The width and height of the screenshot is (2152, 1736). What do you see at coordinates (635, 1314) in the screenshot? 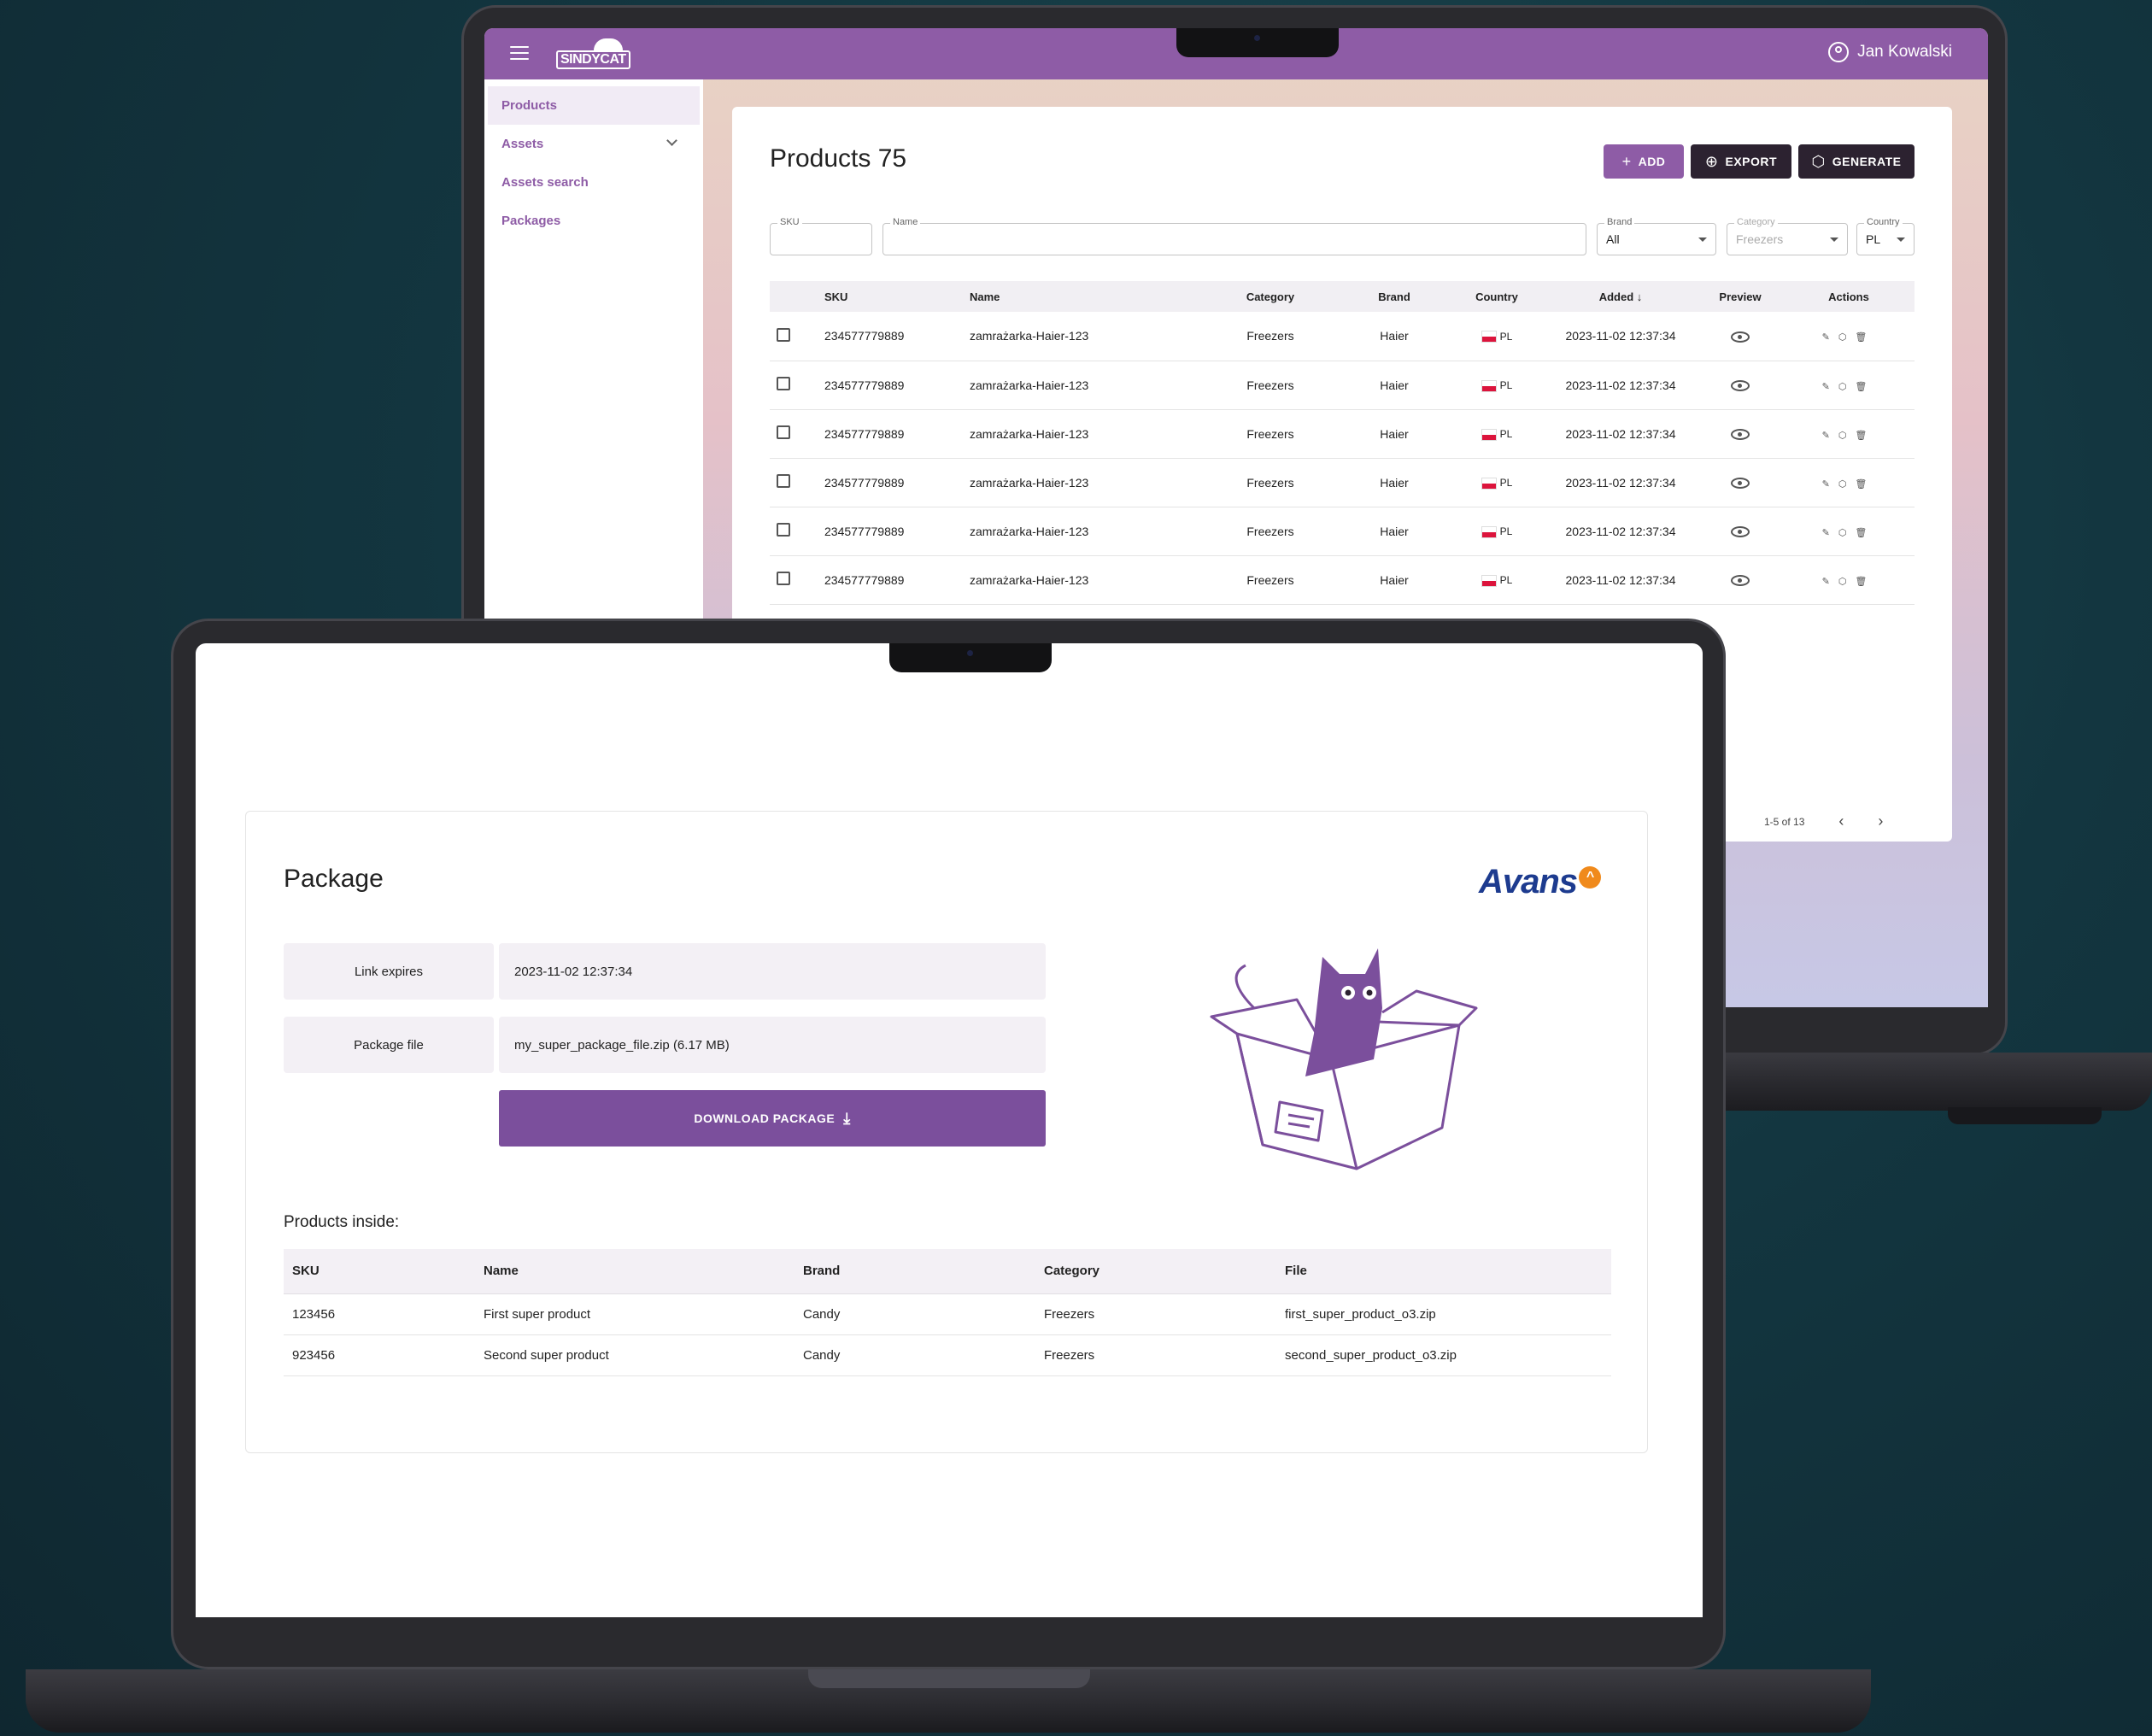
I see `name-cell: First super product` at bounding box center [635, 1314].